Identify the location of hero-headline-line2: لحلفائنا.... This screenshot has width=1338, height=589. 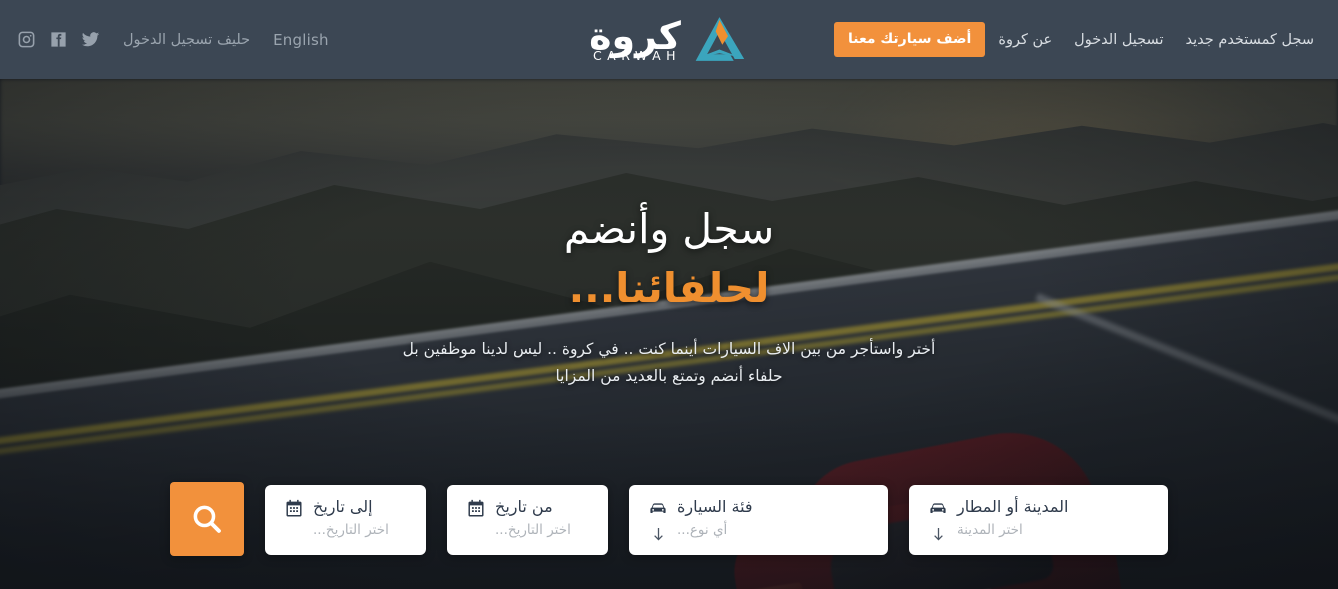
(669, 287).